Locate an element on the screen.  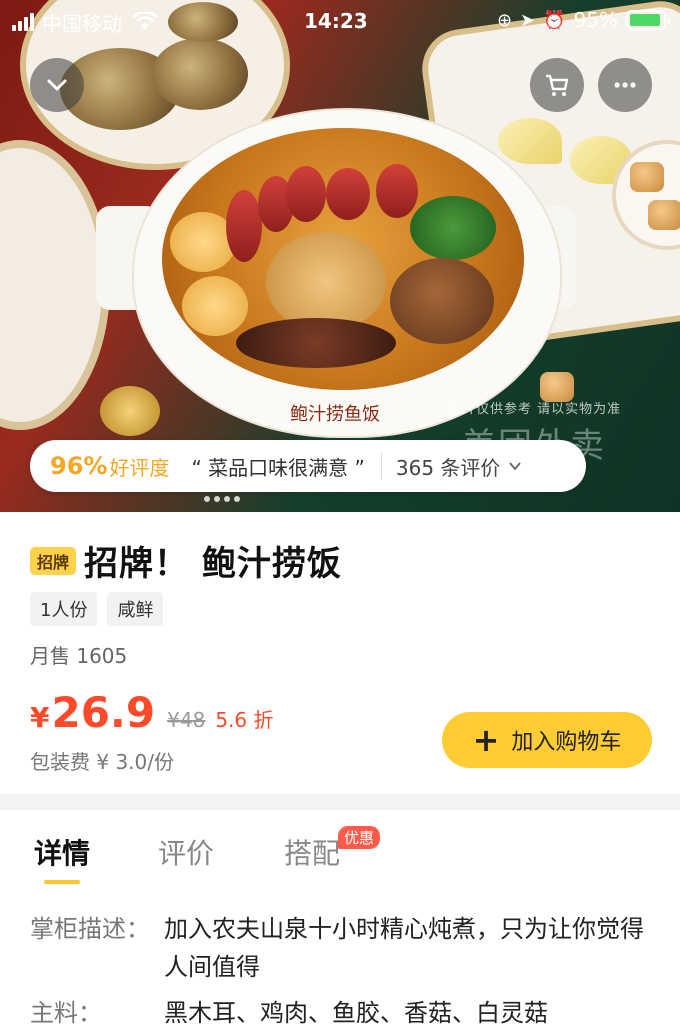
review-count-link: 365 条评价 is located at coordinates (459, 466).